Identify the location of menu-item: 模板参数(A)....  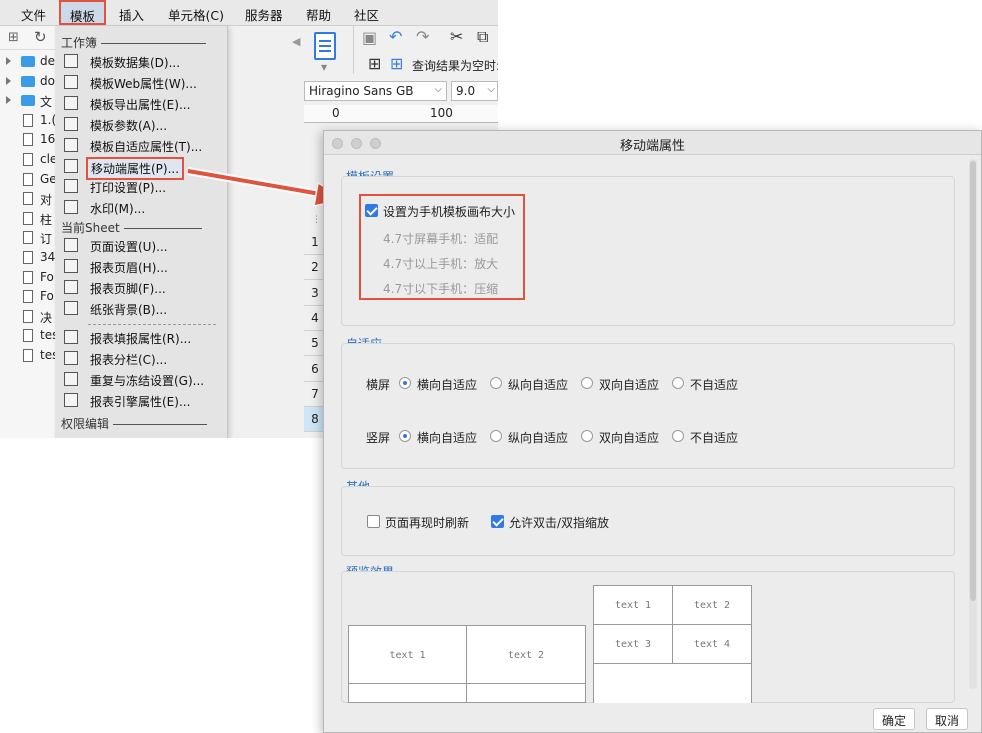
(141, 125).